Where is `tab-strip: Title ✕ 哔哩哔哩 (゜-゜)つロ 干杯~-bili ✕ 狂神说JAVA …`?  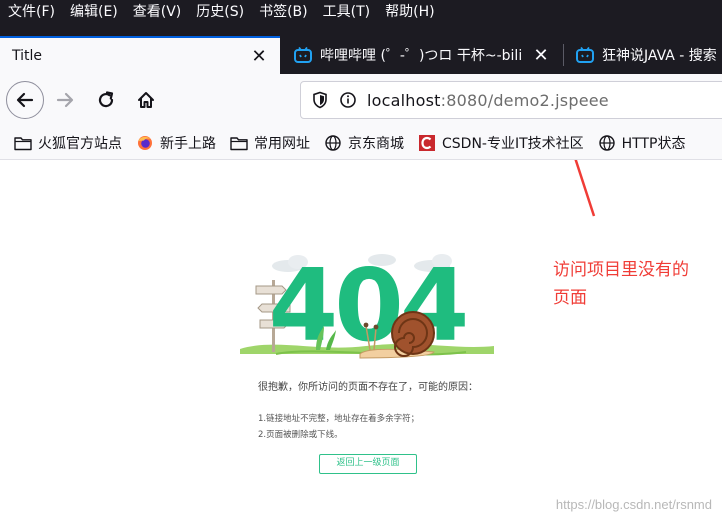 tab-strip: Title ✕ 哔哩哔哩 (゜-゜)つロ 干杯~-bili ✕ 狂神说JAVA … is located at coordinates (361, 49).